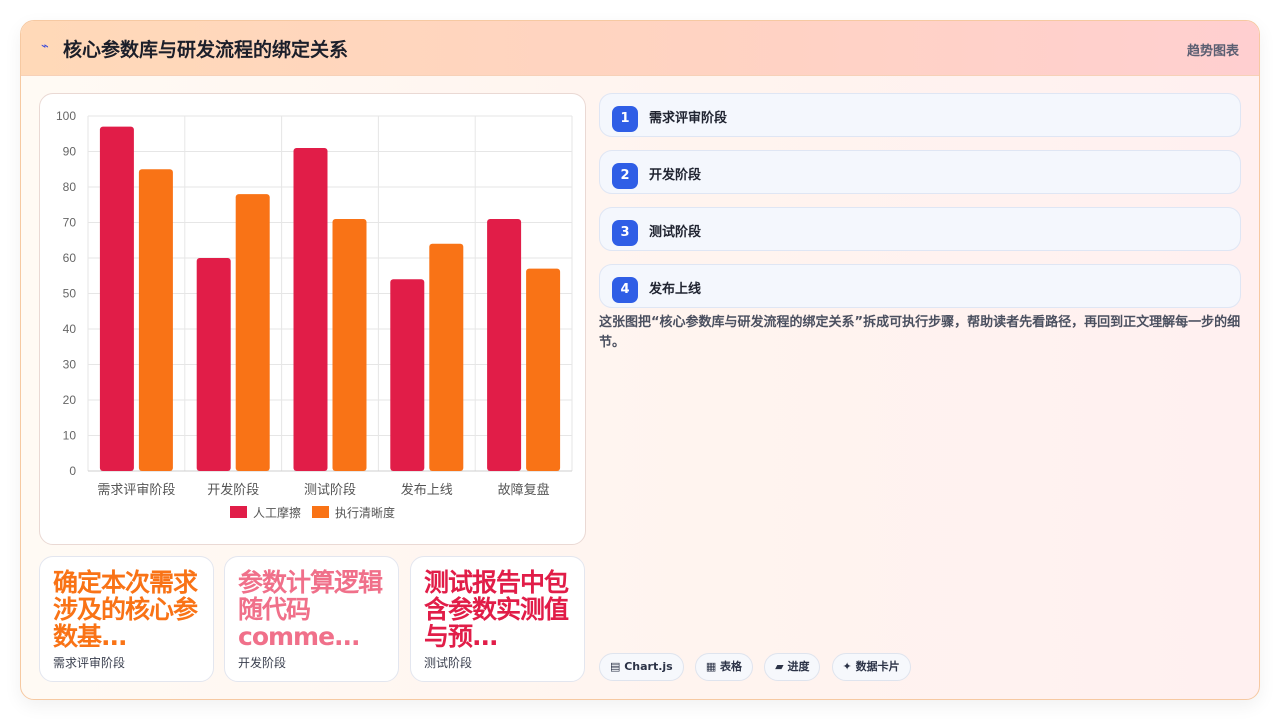  Describe the element at coordinates (70, 294) in the screenshot. I see `y-tick-label: 50` at that location.